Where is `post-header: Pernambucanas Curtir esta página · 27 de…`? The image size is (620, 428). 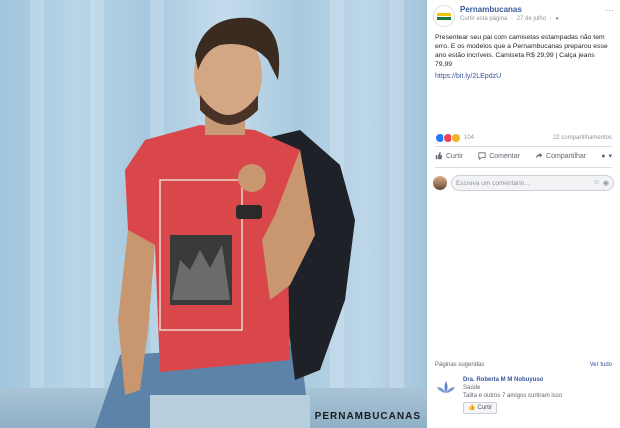 post-header: Pernambucanas Curtir esta página · 27 de… is located at coordinates (523, 13).